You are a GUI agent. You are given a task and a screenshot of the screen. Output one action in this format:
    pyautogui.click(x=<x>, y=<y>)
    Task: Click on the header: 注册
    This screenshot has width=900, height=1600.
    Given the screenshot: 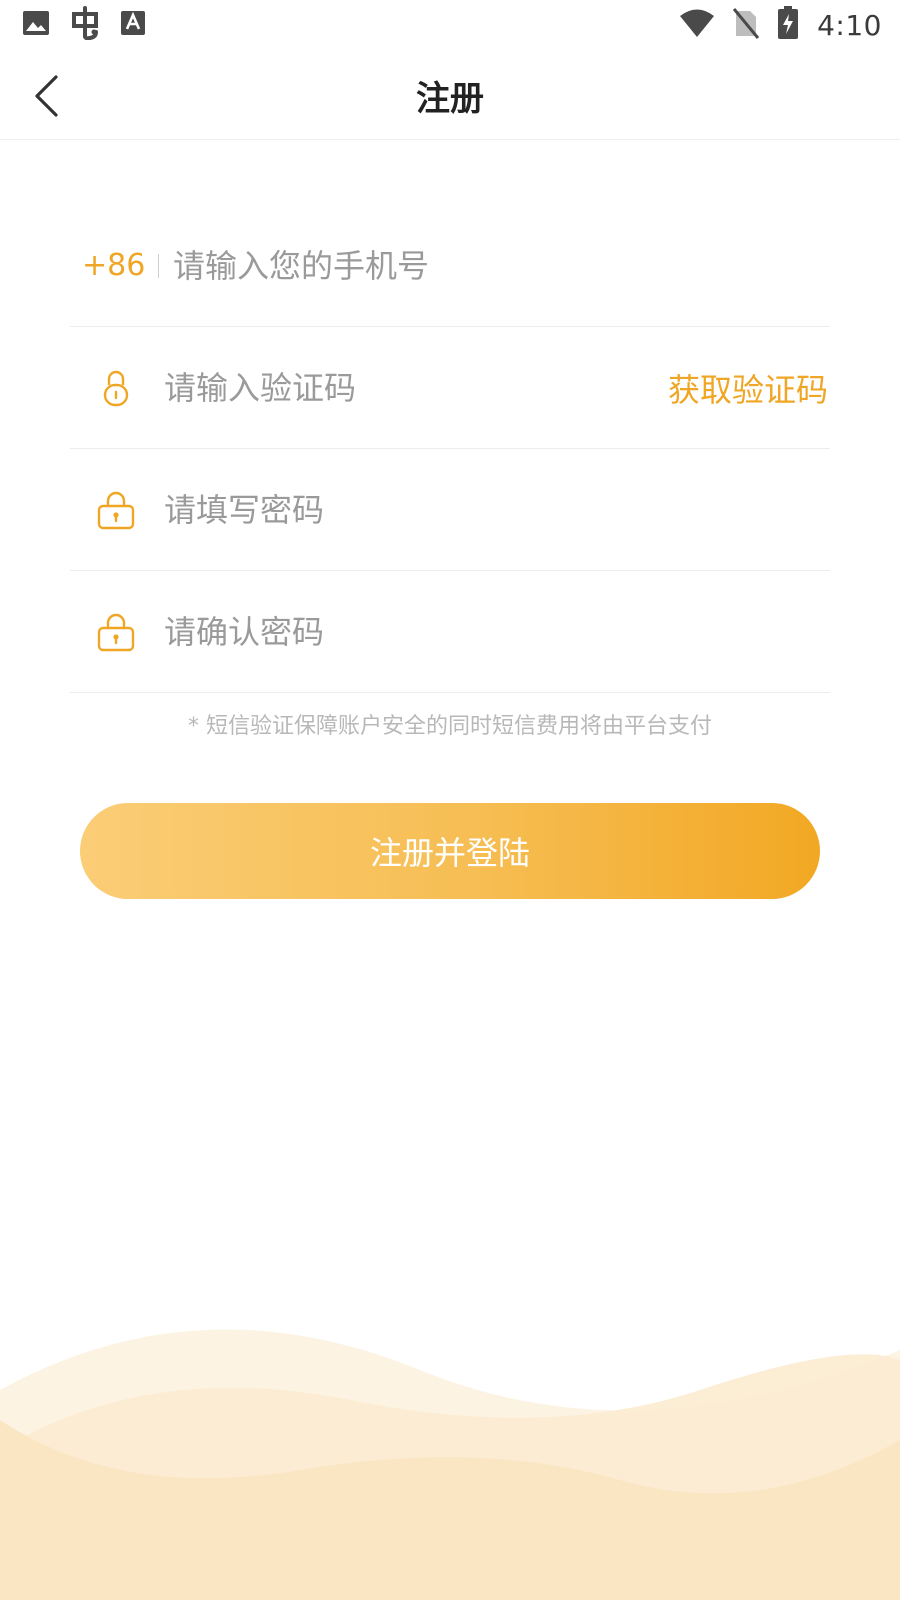 What is the action you would take?
    pyautogui.click(x=450, y=95)
    